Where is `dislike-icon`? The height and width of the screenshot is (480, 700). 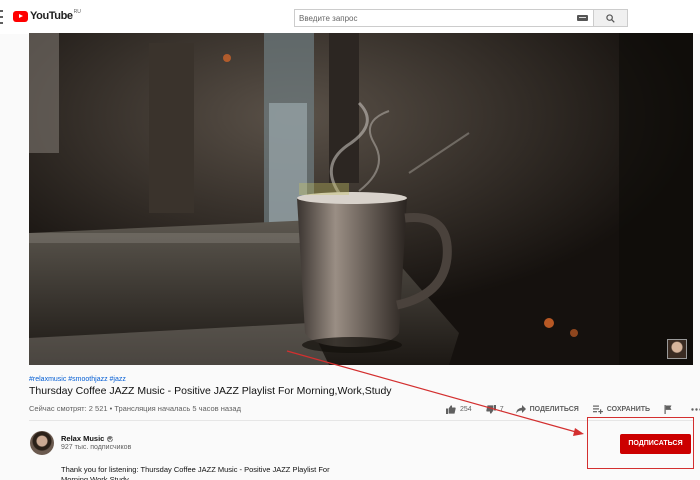 dislike-icon is located at coordinates (490, 409).